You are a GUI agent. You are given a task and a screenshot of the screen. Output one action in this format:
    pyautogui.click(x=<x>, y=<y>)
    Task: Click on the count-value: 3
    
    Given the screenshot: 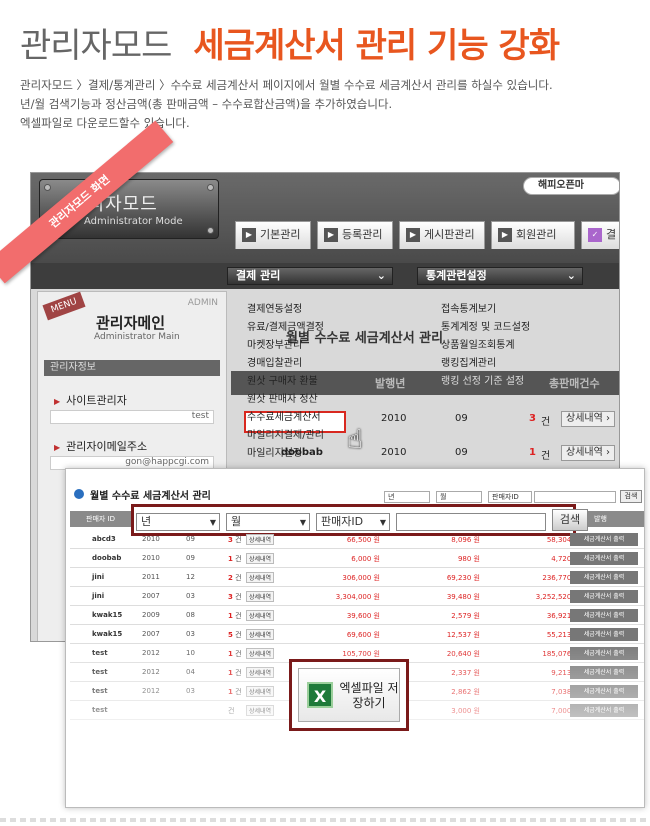 What is the action you would take?
    pyautogui.click(x=230, y=597)
    